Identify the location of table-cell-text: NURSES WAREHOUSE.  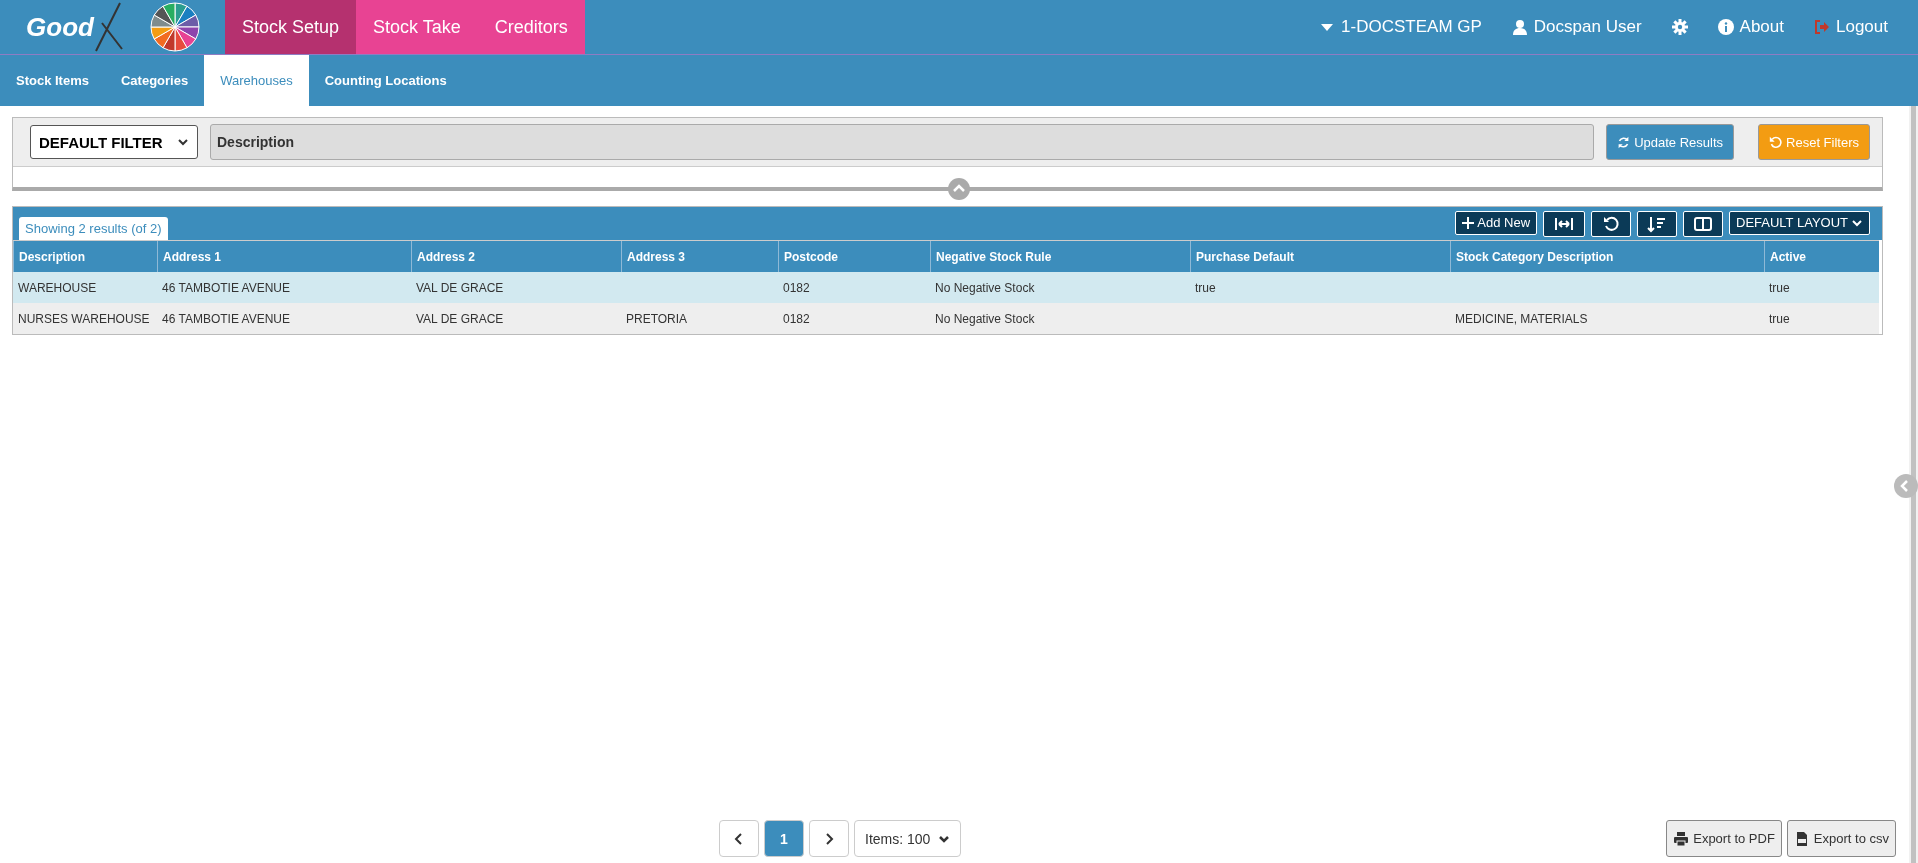
(84, 319).